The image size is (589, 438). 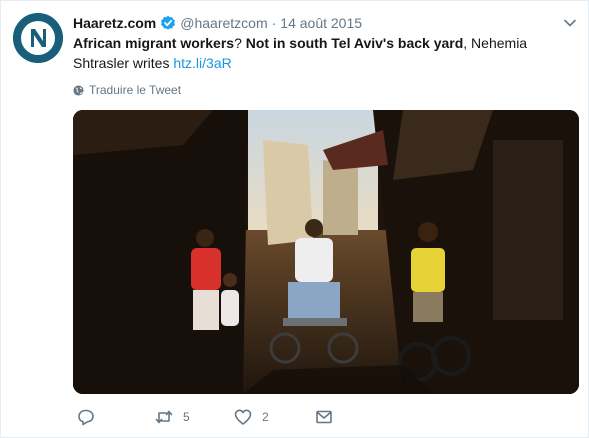 I want to click on retweet-icon, so click(x=164, y=417).